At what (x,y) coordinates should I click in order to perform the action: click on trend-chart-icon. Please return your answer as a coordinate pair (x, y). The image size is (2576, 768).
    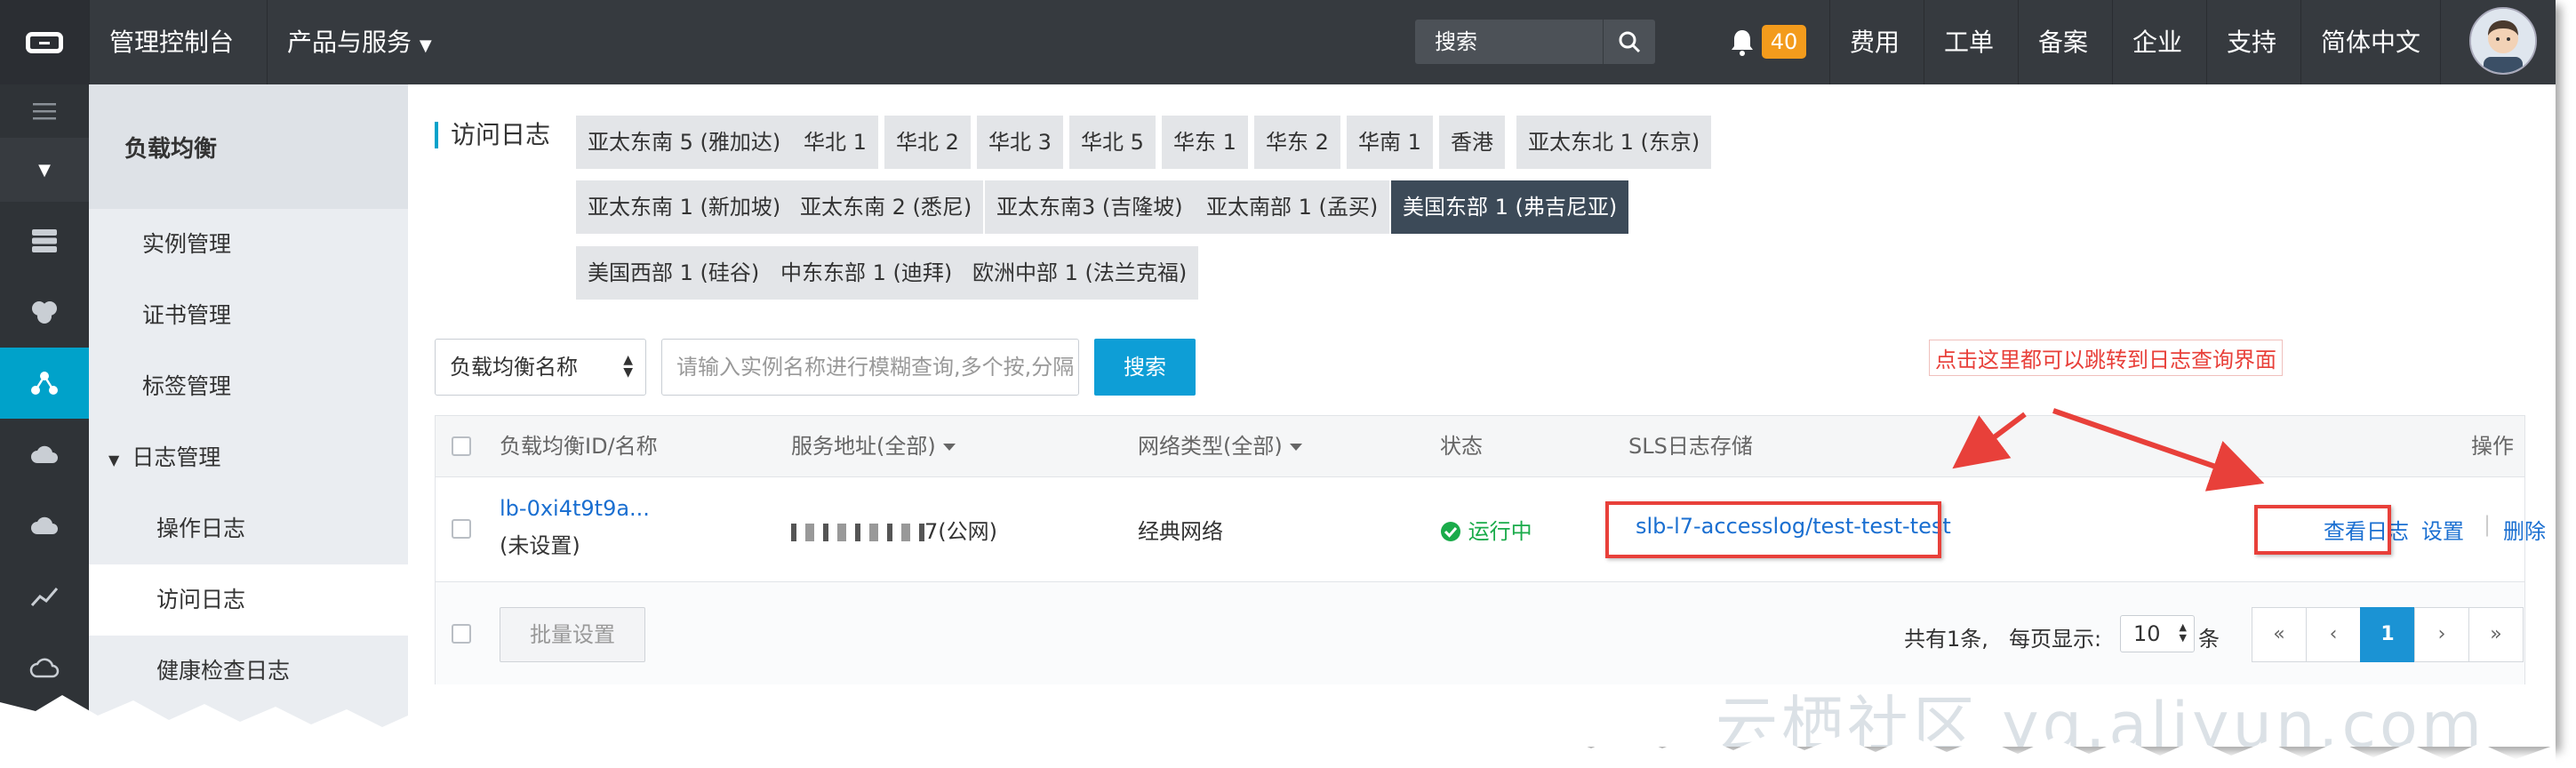
    Looking at the image, I should click on (44, 597).